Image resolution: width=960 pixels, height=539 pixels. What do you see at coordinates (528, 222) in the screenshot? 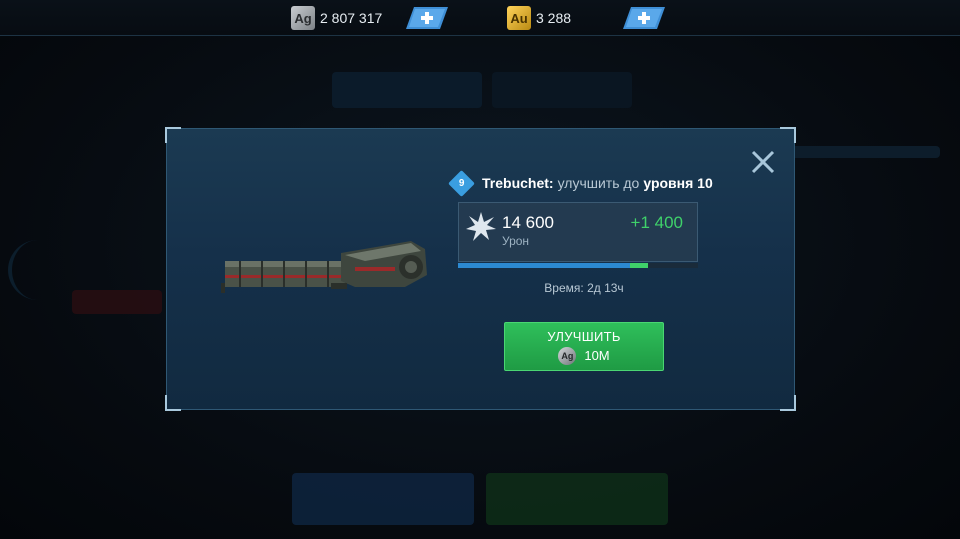
I see `damage-value: 14 600` at bounding box center [528, 222].